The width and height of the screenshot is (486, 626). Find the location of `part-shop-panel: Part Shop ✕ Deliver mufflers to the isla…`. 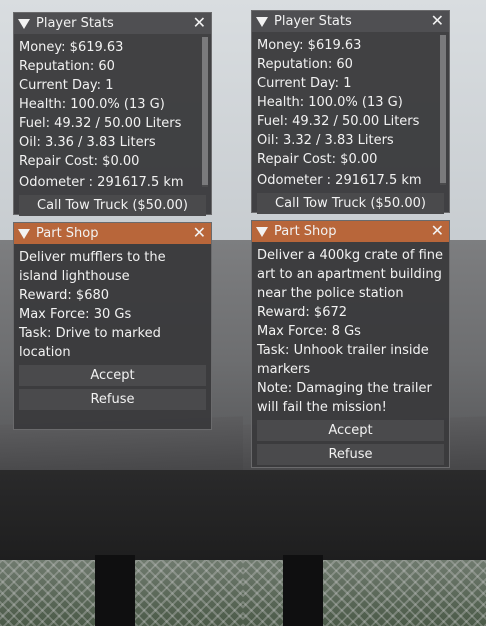

part-shop-panel: Part Shop ✕ Deliver mufflers to the isla… is located at coordinates (112, 326).